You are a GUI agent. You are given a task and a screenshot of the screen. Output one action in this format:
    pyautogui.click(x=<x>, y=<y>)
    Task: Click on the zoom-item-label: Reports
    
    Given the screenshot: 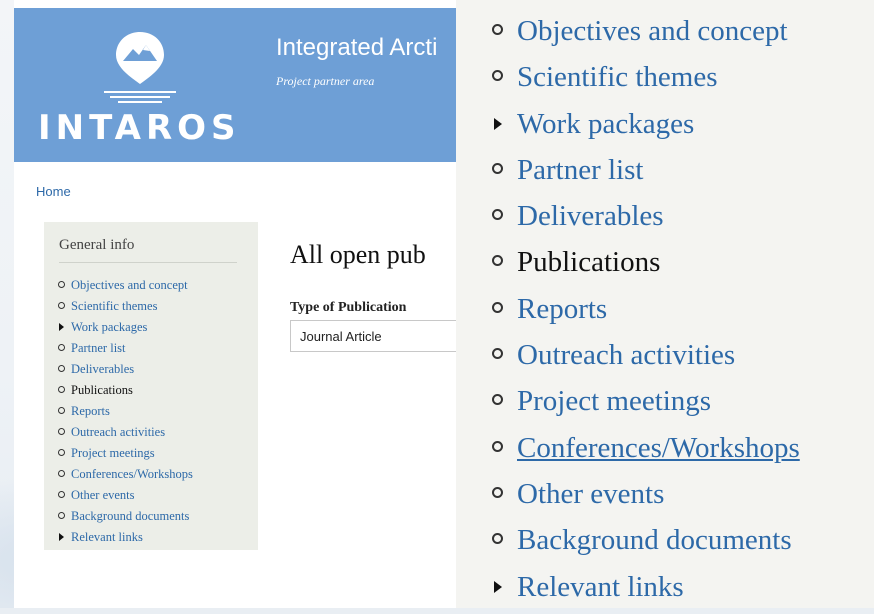 What is the action you would take?
    pyautogui.click(x=562, y=308)
    